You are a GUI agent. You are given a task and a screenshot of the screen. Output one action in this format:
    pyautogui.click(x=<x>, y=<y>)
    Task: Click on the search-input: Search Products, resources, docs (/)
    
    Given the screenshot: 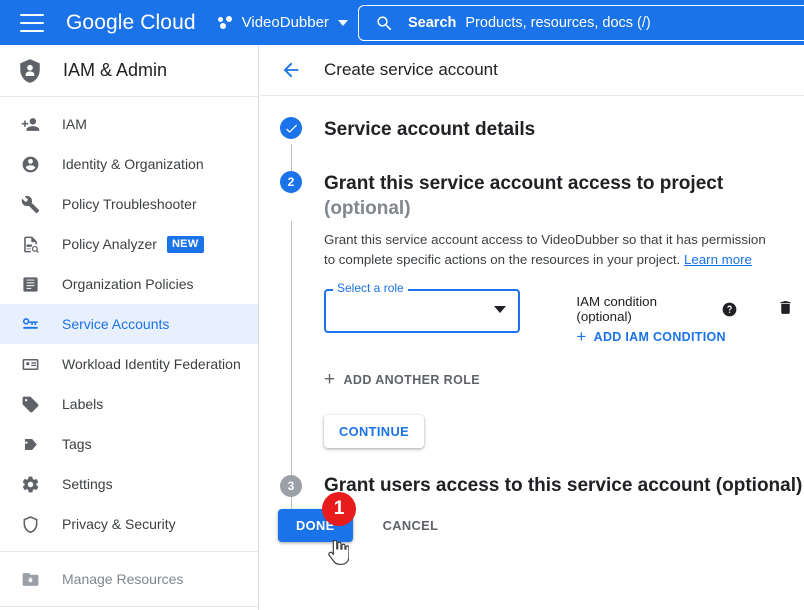 What is the action you would take?
    pyautogui.click(x=581, y=23)
    